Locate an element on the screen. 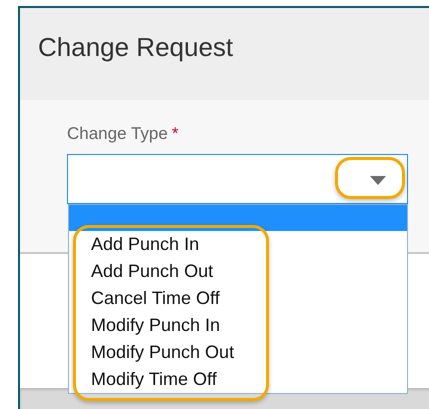 Image resolution: width=429 pixels, height=409 pixels. dropdown-option: Cancel Time Off is located at coordinates (238, 298).